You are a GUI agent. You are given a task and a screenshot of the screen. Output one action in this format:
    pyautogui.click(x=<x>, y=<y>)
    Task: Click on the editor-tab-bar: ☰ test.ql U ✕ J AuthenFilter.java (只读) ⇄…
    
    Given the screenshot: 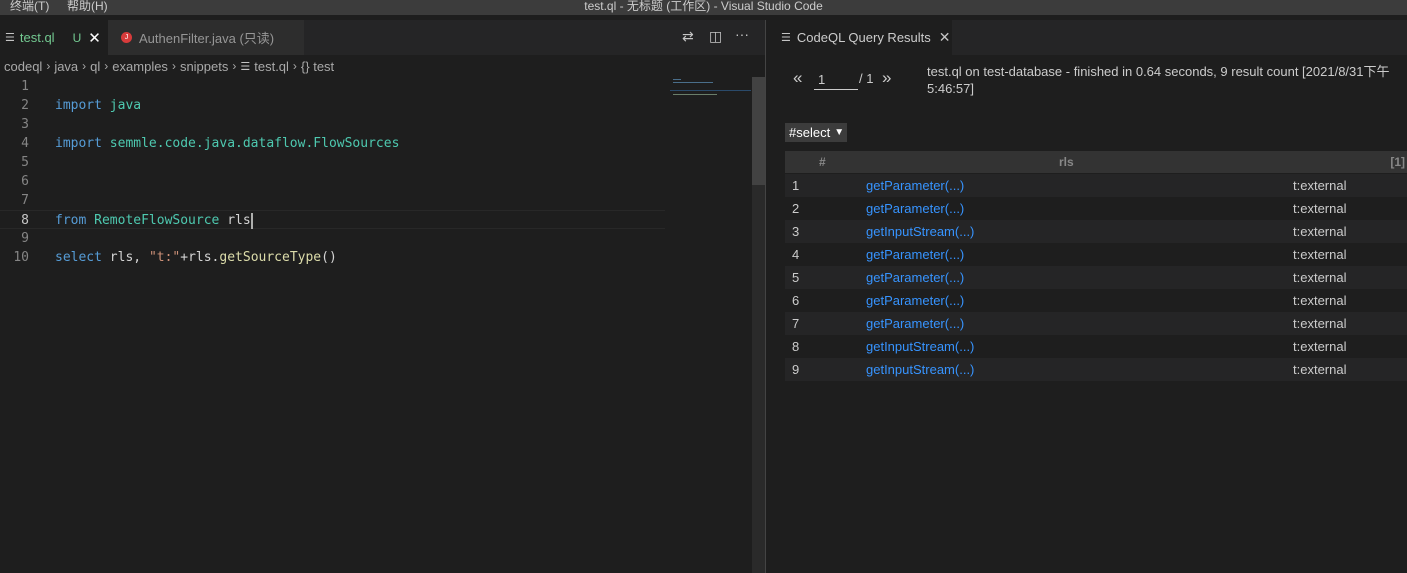 What is the action you would take?
    pyautogui.click(x=382, y=37)
    